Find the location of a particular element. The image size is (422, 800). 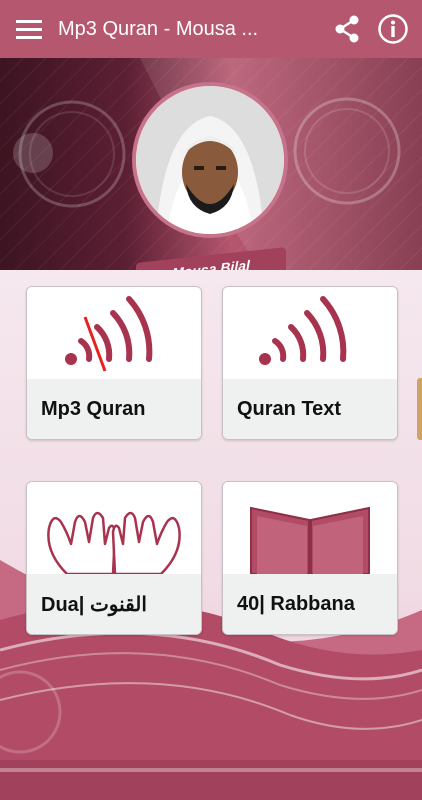

hamburger-menu-icon is located at coordinates (29, 29).